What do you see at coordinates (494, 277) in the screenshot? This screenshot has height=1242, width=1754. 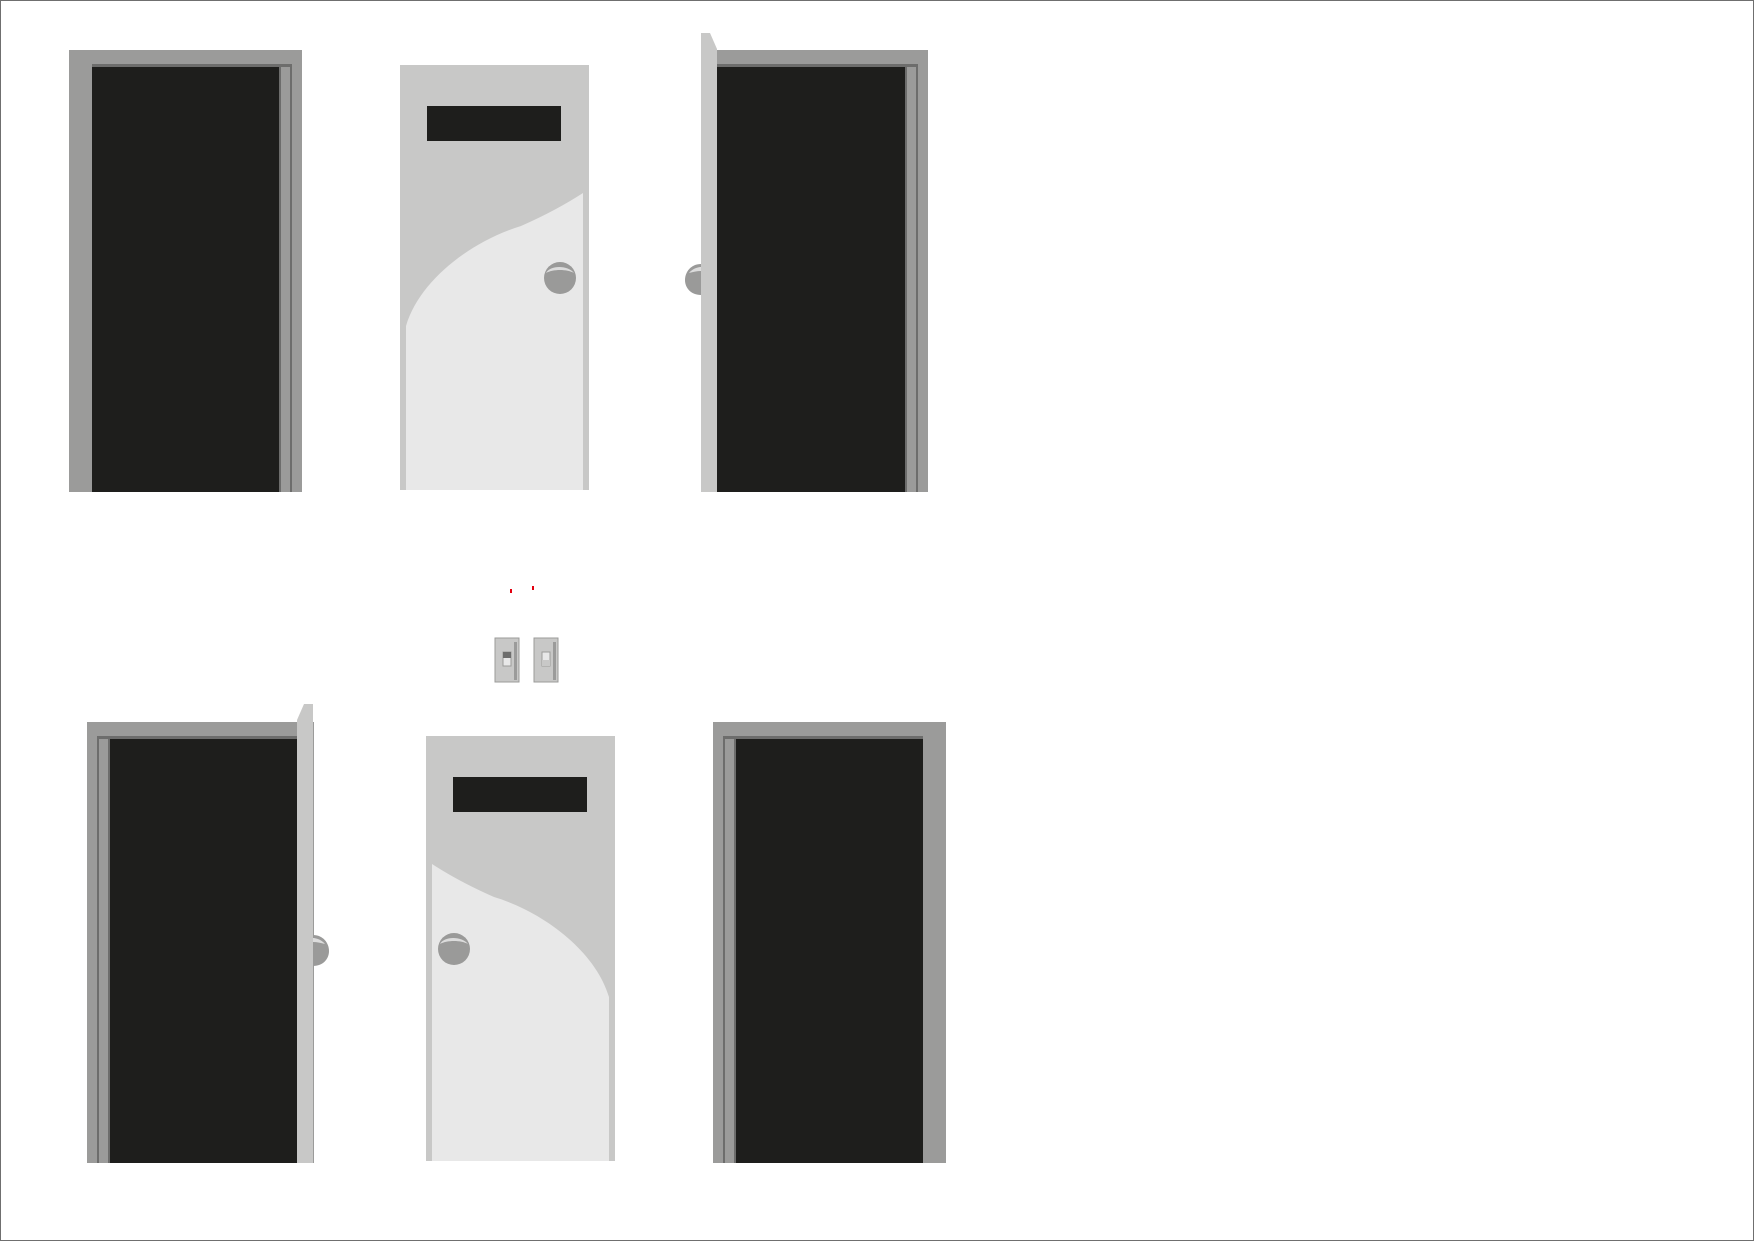 I see `closed-door-top-middle` at bounding box center [494, 277].